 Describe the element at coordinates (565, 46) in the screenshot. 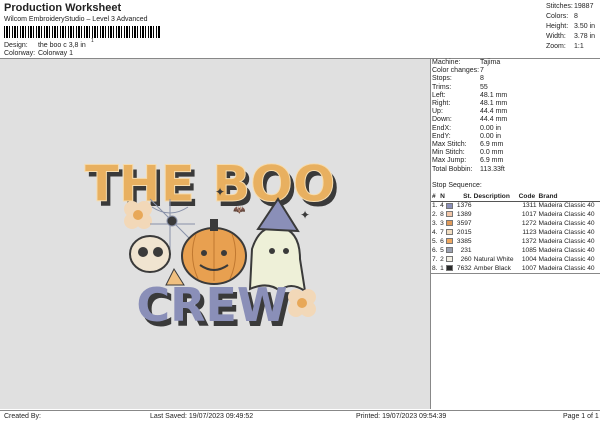

I see `stat-zoom: Zoom: 1:1` at that location.